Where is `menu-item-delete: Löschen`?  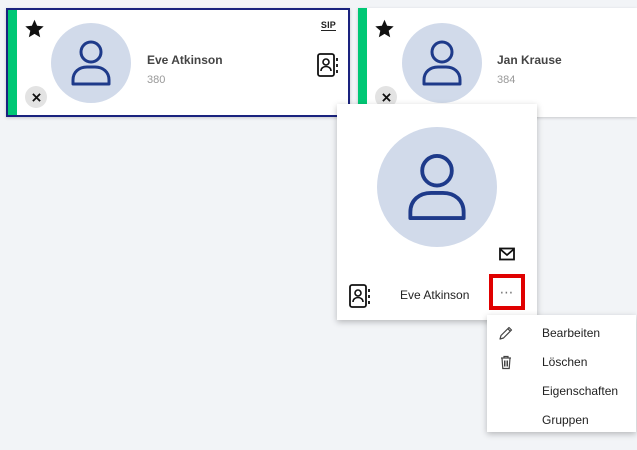 menu-item-delete: Löschen is located at coordinates (561, 362).